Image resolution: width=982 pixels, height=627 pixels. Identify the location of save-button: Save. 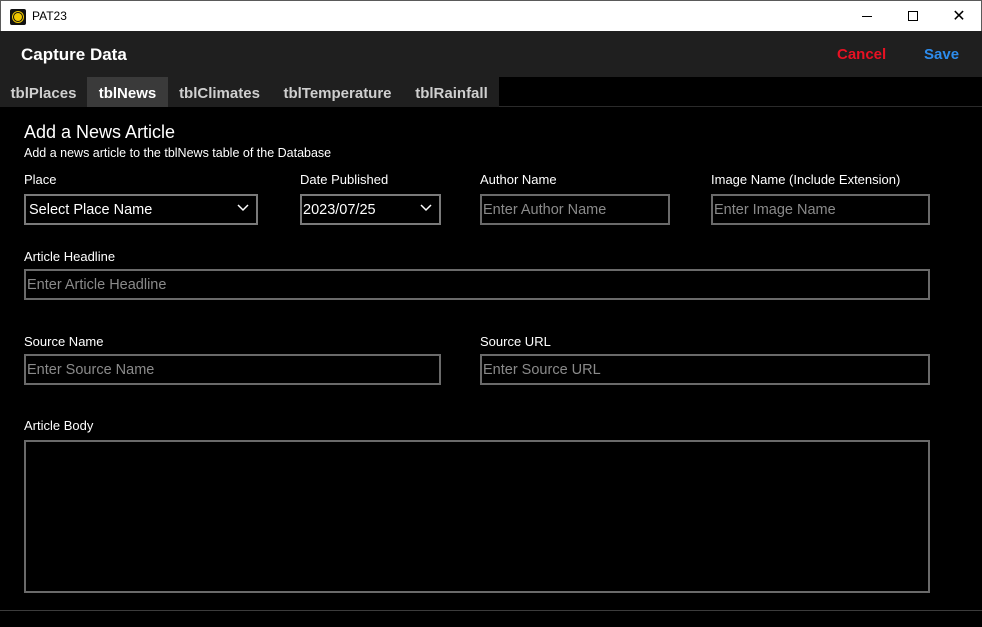
(941, 54).